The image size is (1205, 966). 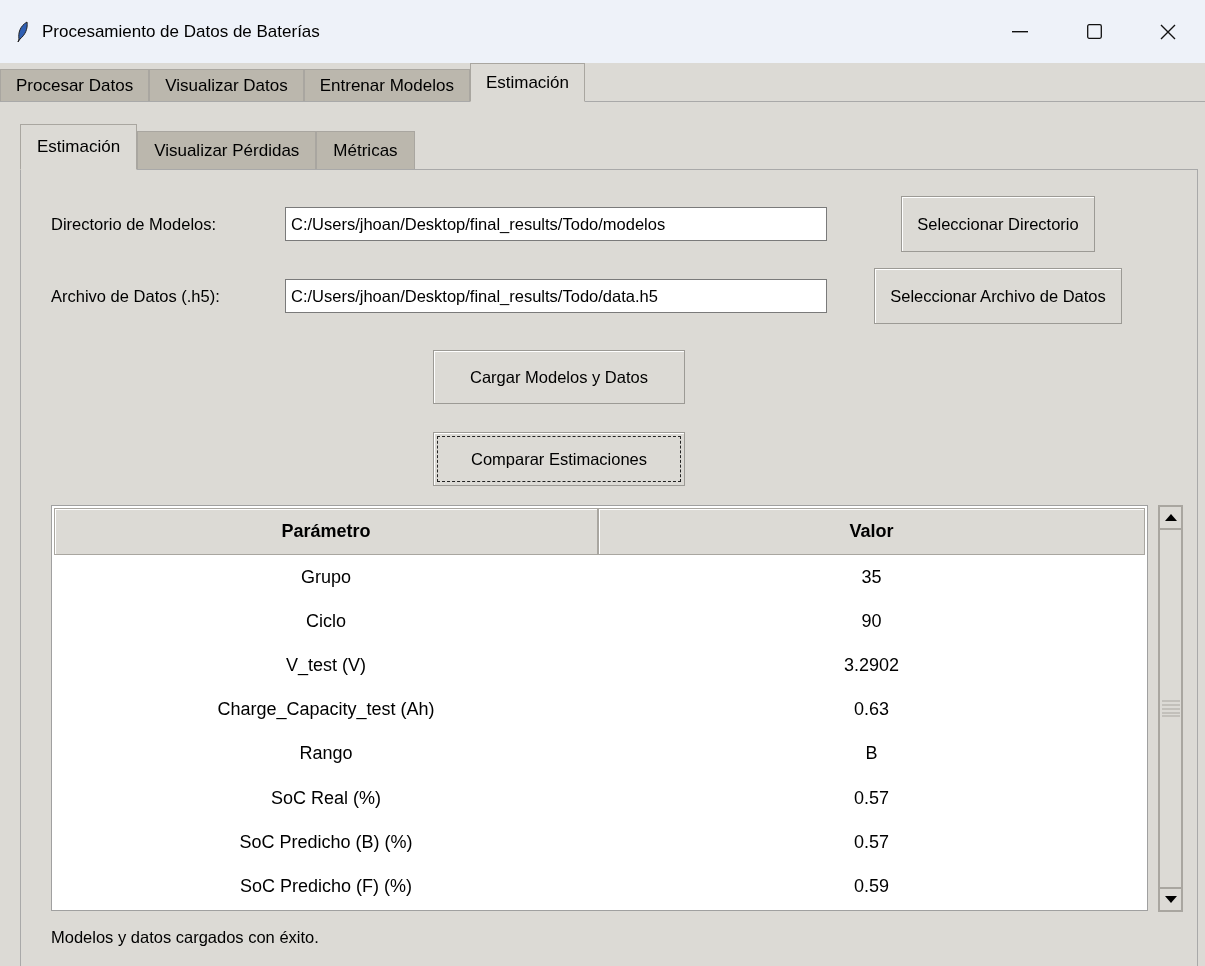 What do you see at coordinates (871, 531) in the screenshot?
I see `column-header: Valor` at bounding box center [871, 531].